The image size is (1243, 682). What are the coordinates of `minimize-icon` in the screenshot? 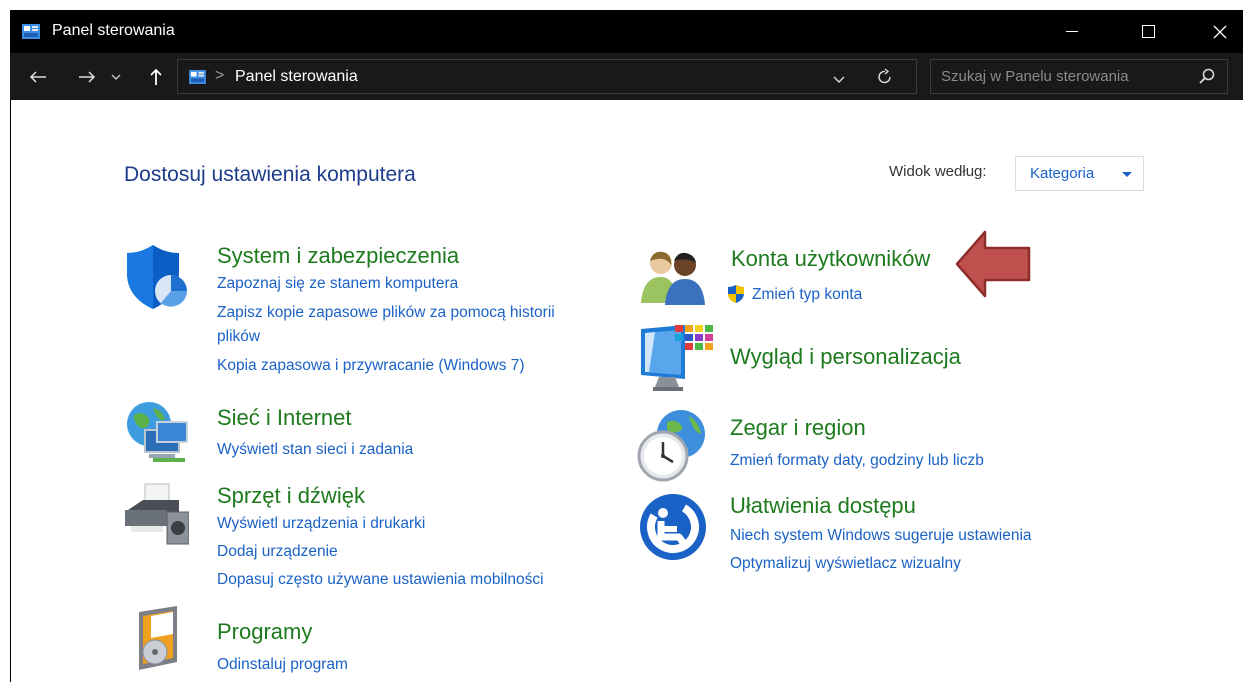 It's located at (1072, 31).